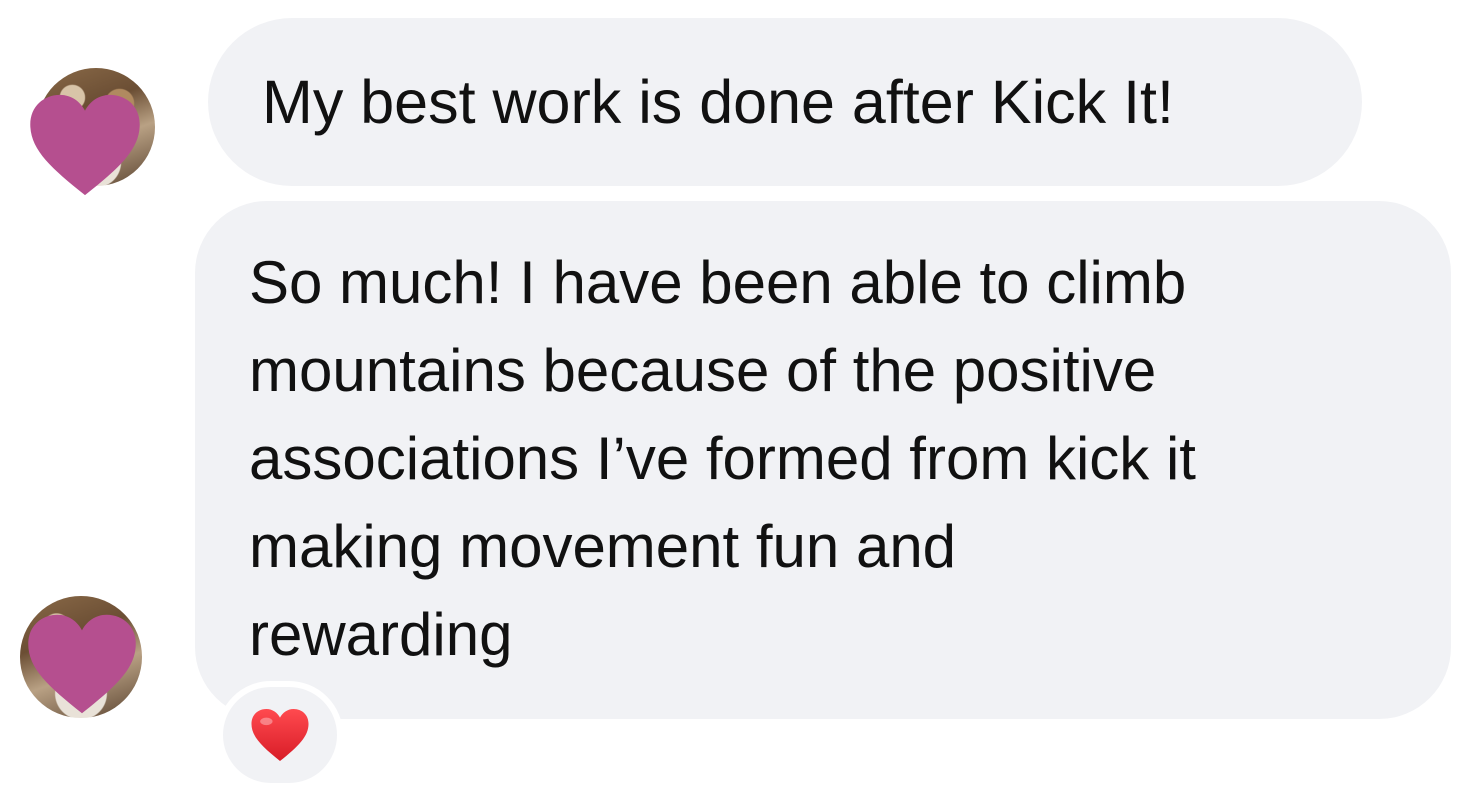 The width and height of the screenshot is (1476, 802). I want to click on message-text-line: associations I’ve formed from kick it, so click(722, 458).